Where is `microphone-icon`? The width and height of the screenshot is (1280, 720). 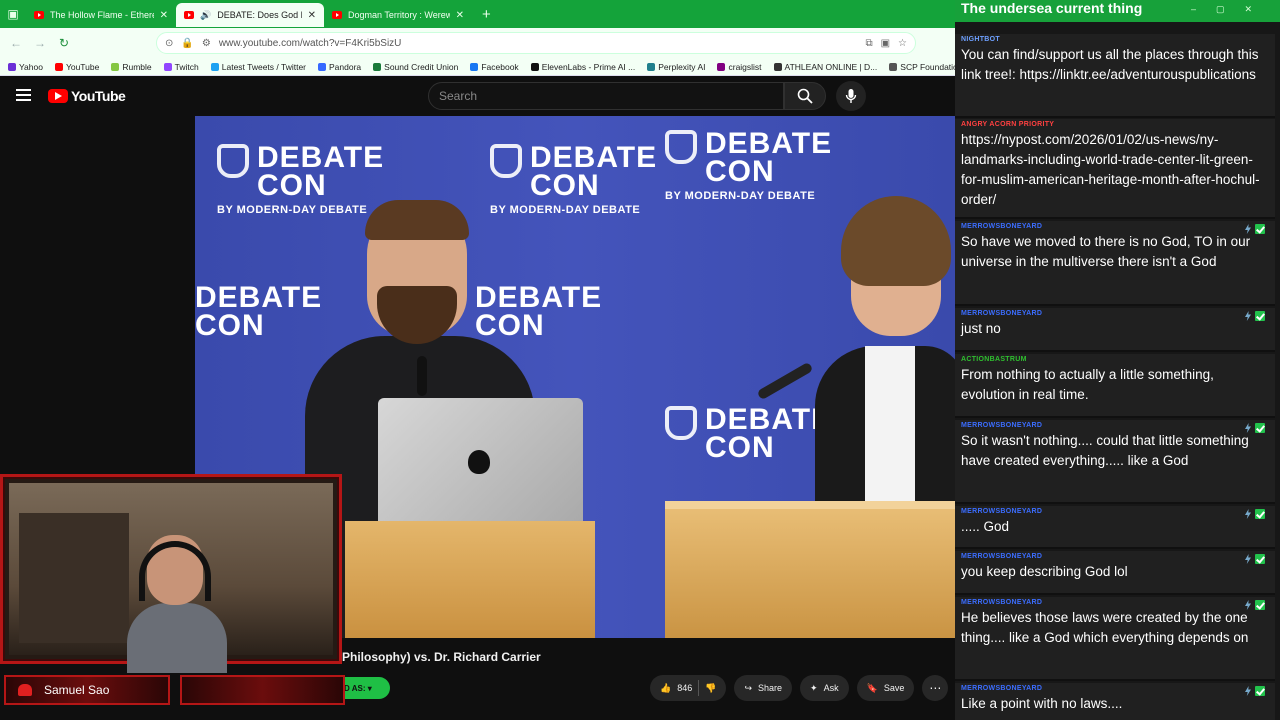
microphone-icon is located at coordinates (851, 96).